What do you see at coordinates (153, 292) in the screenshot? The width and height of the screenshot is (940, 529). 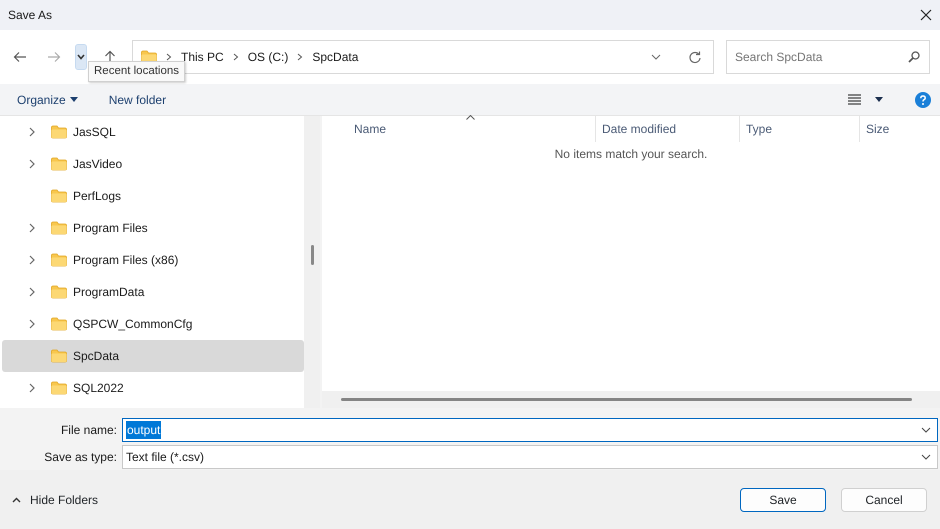 I see `tree-item: ProgramData` at bounding box center [153, 292].